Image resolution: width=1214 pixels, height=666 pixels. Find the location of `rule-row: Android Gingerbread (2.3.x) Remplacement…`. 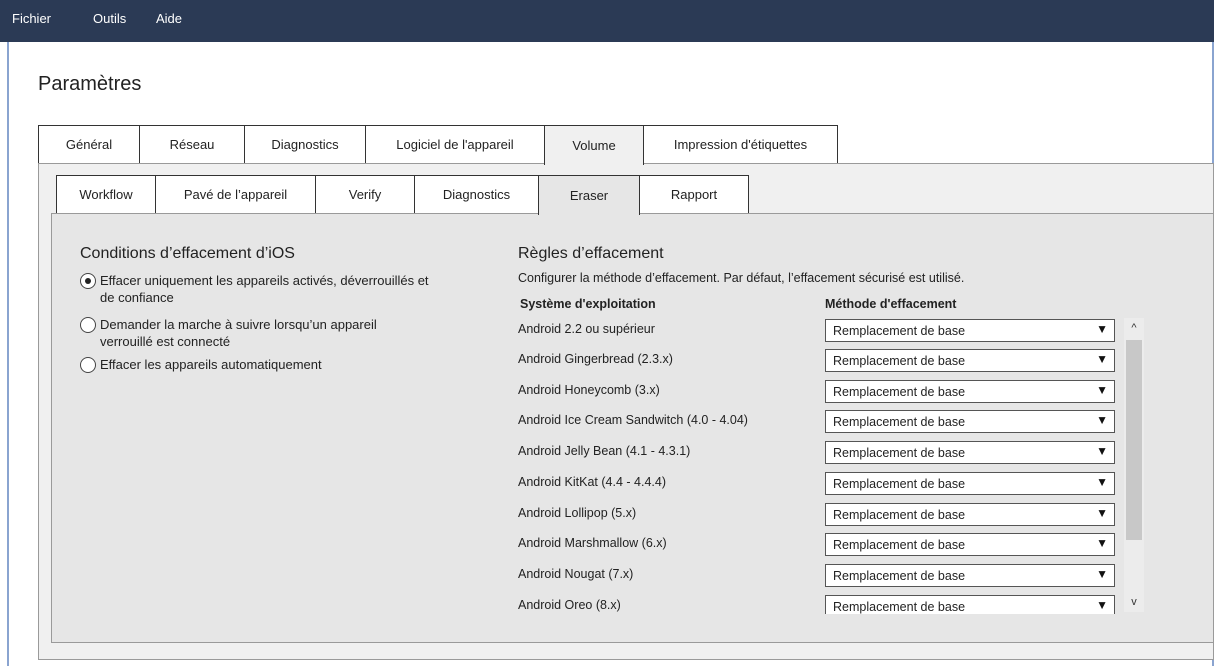

rule-row: Android Gingerbread (2.3.x) Remplacement… is located at coordinates (830, 361).